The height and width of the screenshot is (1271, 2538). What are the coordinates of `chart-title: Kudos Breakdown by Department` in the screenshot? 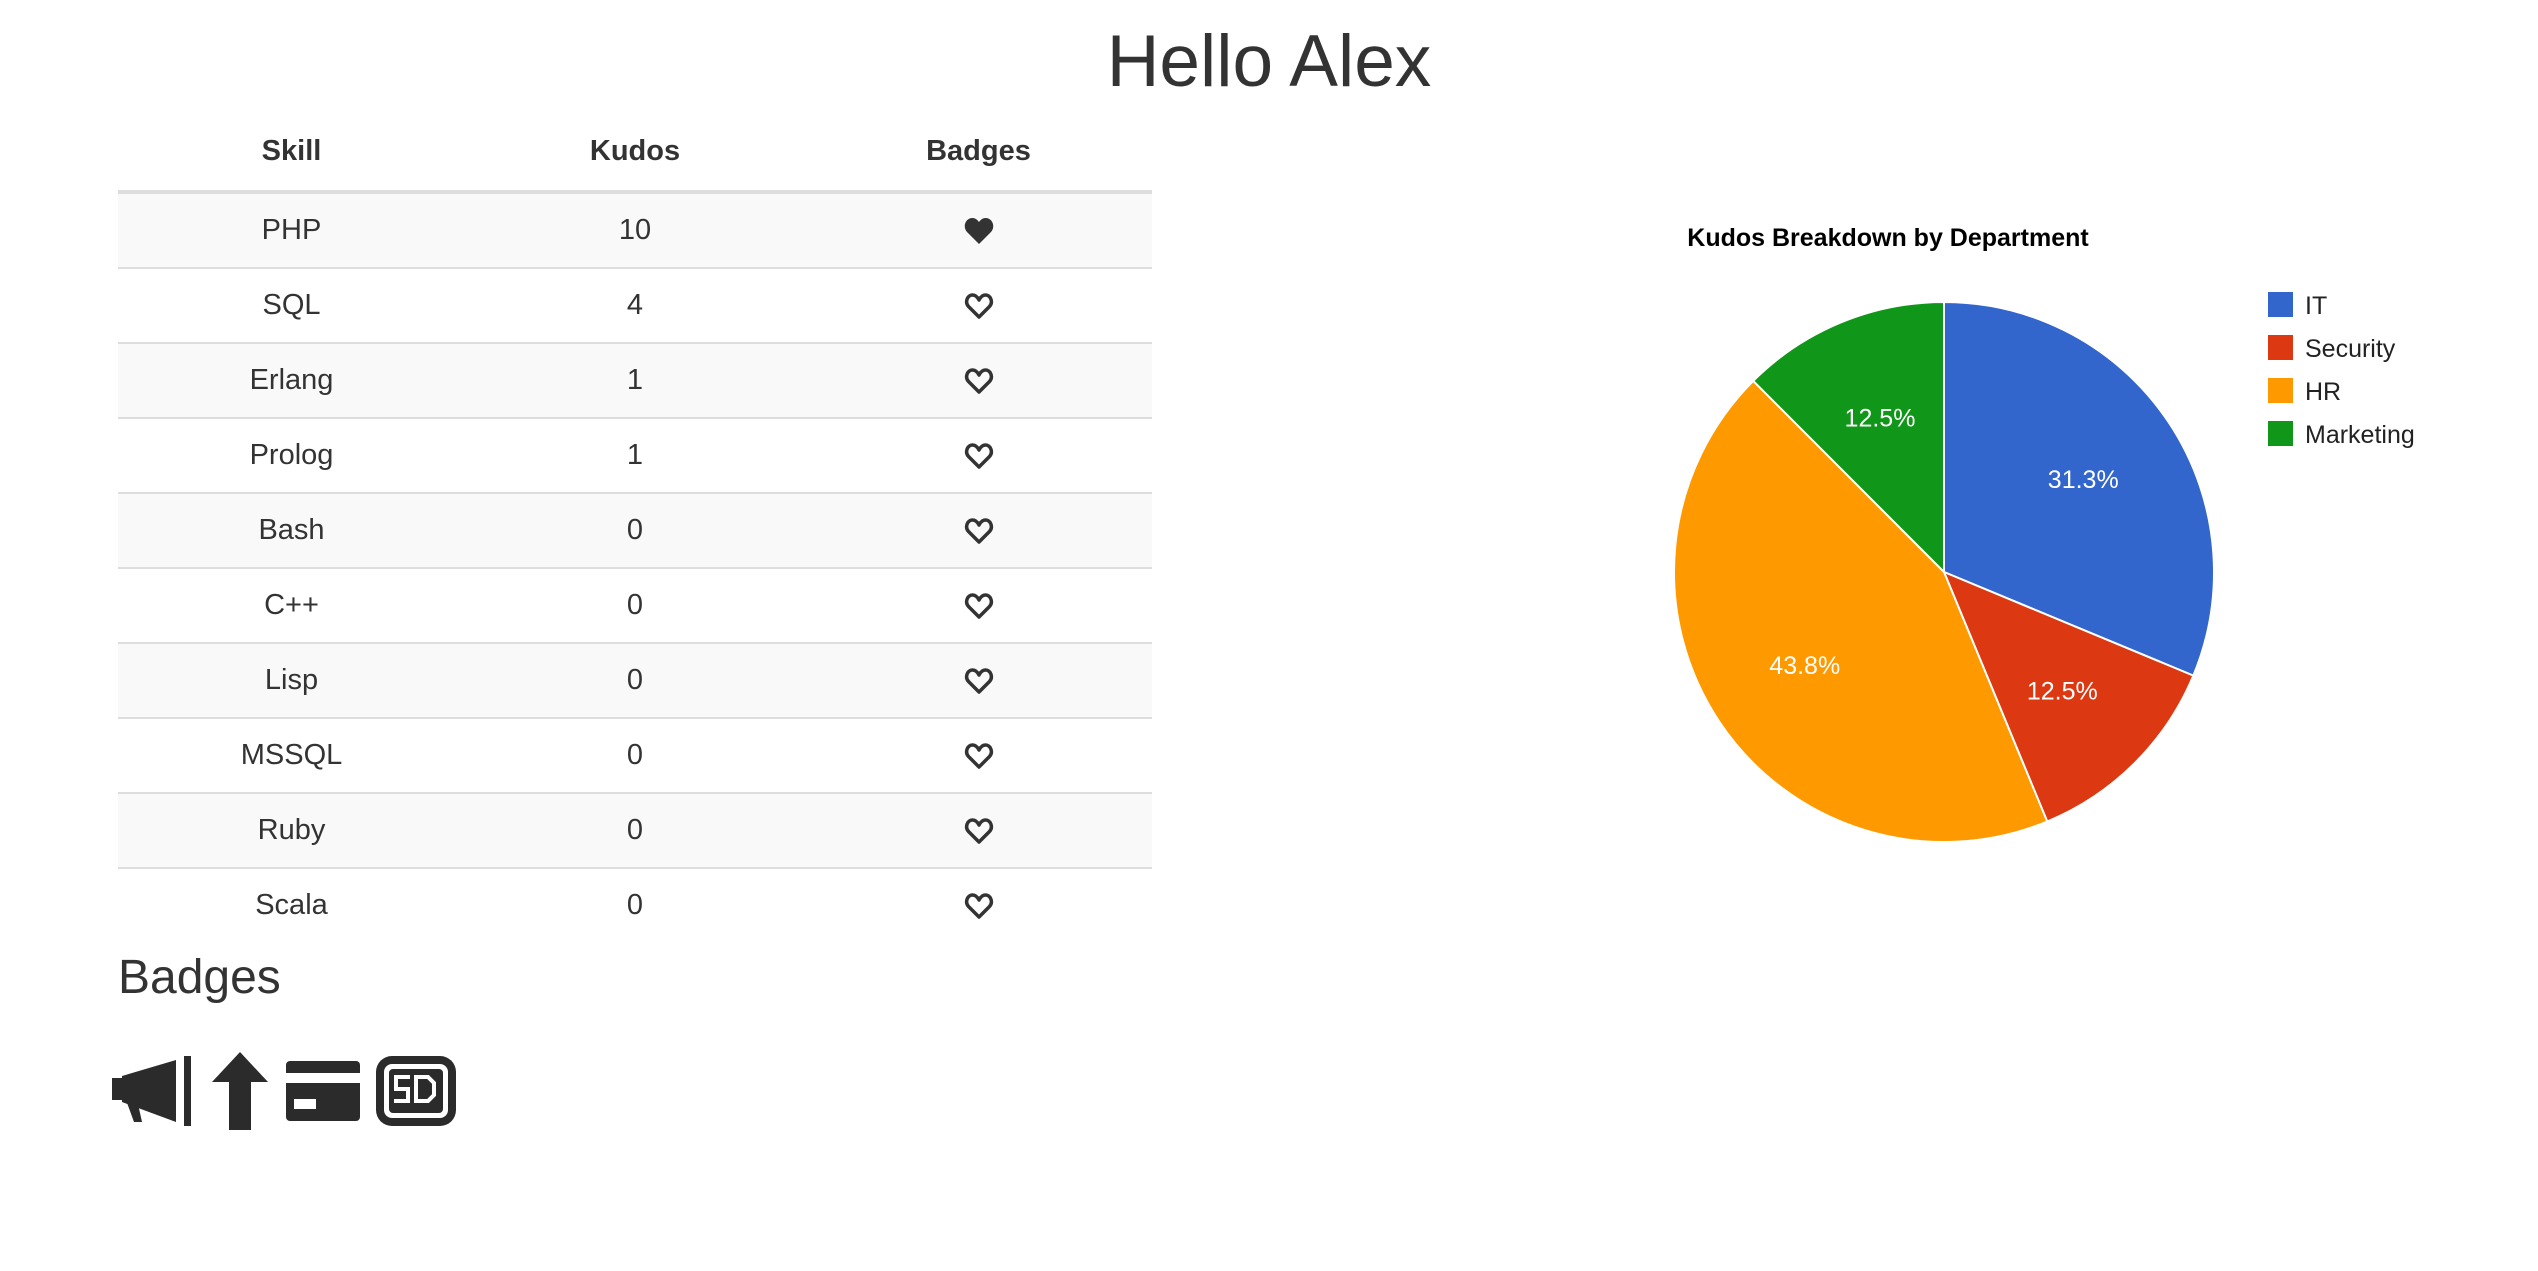 It's located at (1888, 238).